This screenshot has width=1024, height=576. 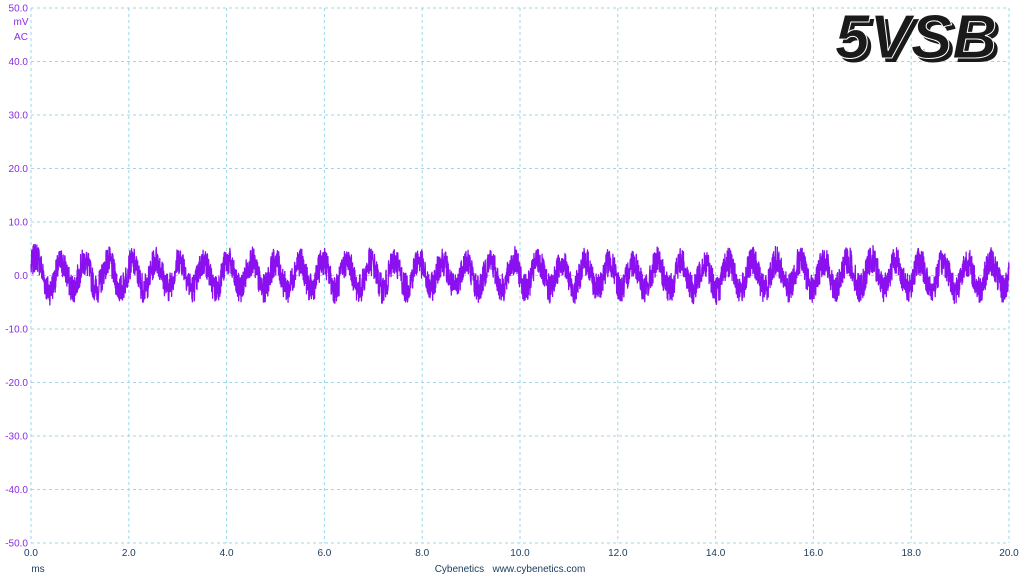 I want to click on y-coupling-label: AC, so click(x=21, y=37).